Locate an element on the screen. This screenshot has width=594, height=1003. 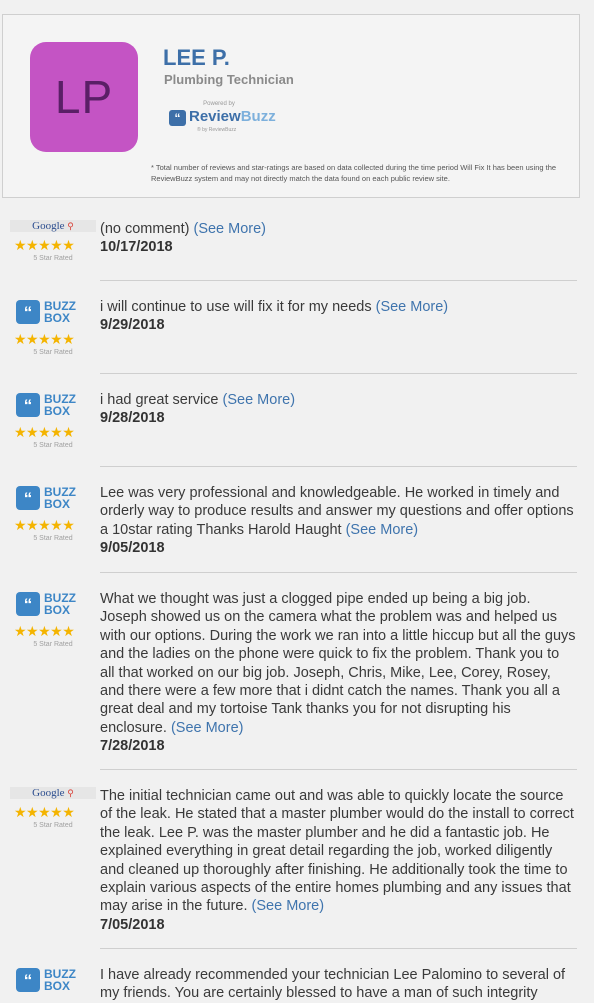
review-date: 9/28/2018 is located at coordinates (132, 418).